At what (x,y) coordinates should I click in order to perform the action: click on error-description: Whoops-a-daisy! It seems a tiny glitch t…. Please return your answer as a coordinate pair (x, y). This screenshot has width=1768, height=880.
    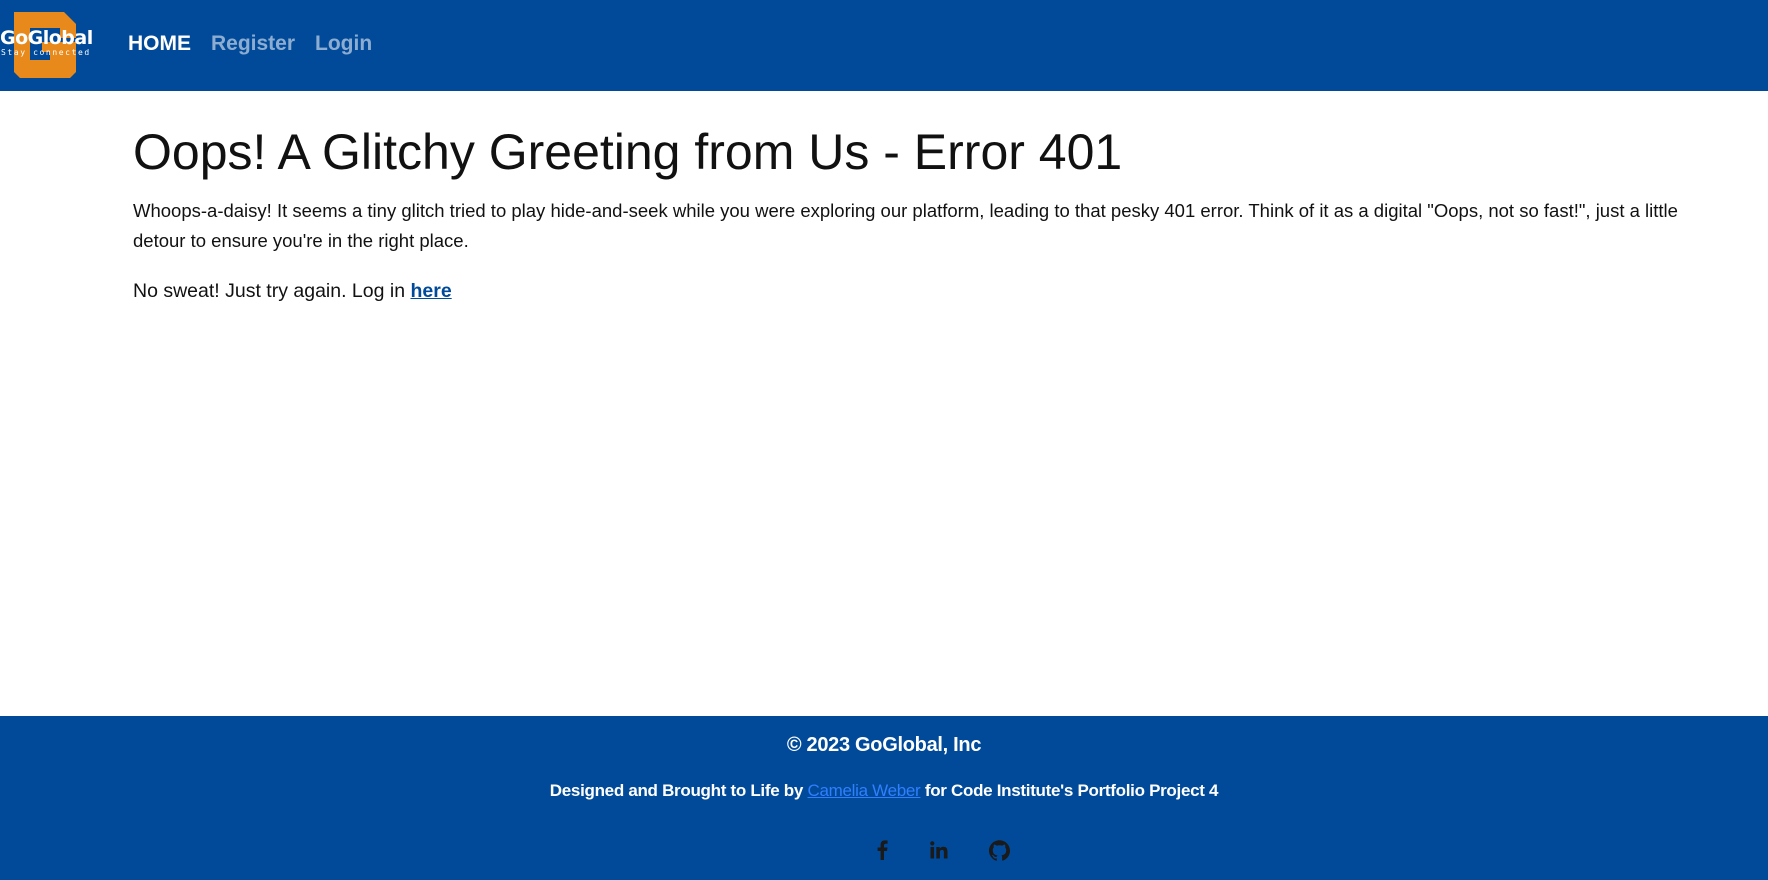
    Looking at the image, I should click on (905, 225).